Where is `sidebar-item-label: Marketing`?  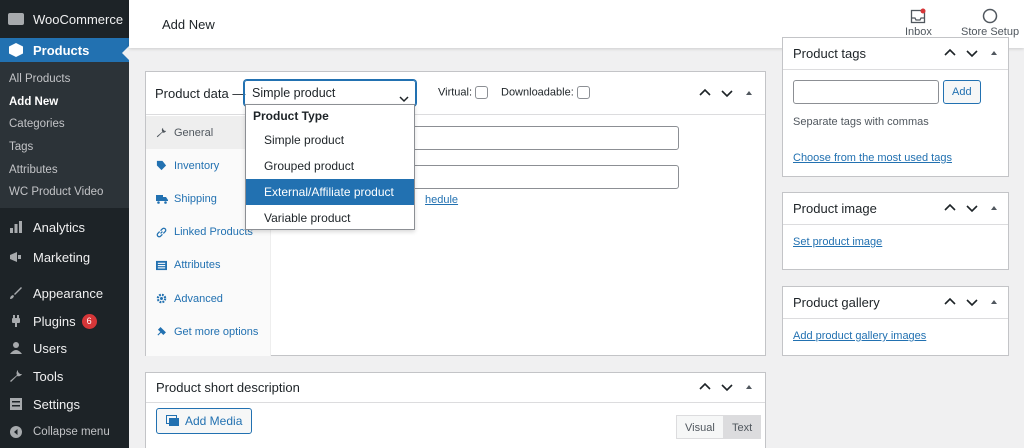
sidebar-item-label: Marketing is located at coordinates (62, 257).